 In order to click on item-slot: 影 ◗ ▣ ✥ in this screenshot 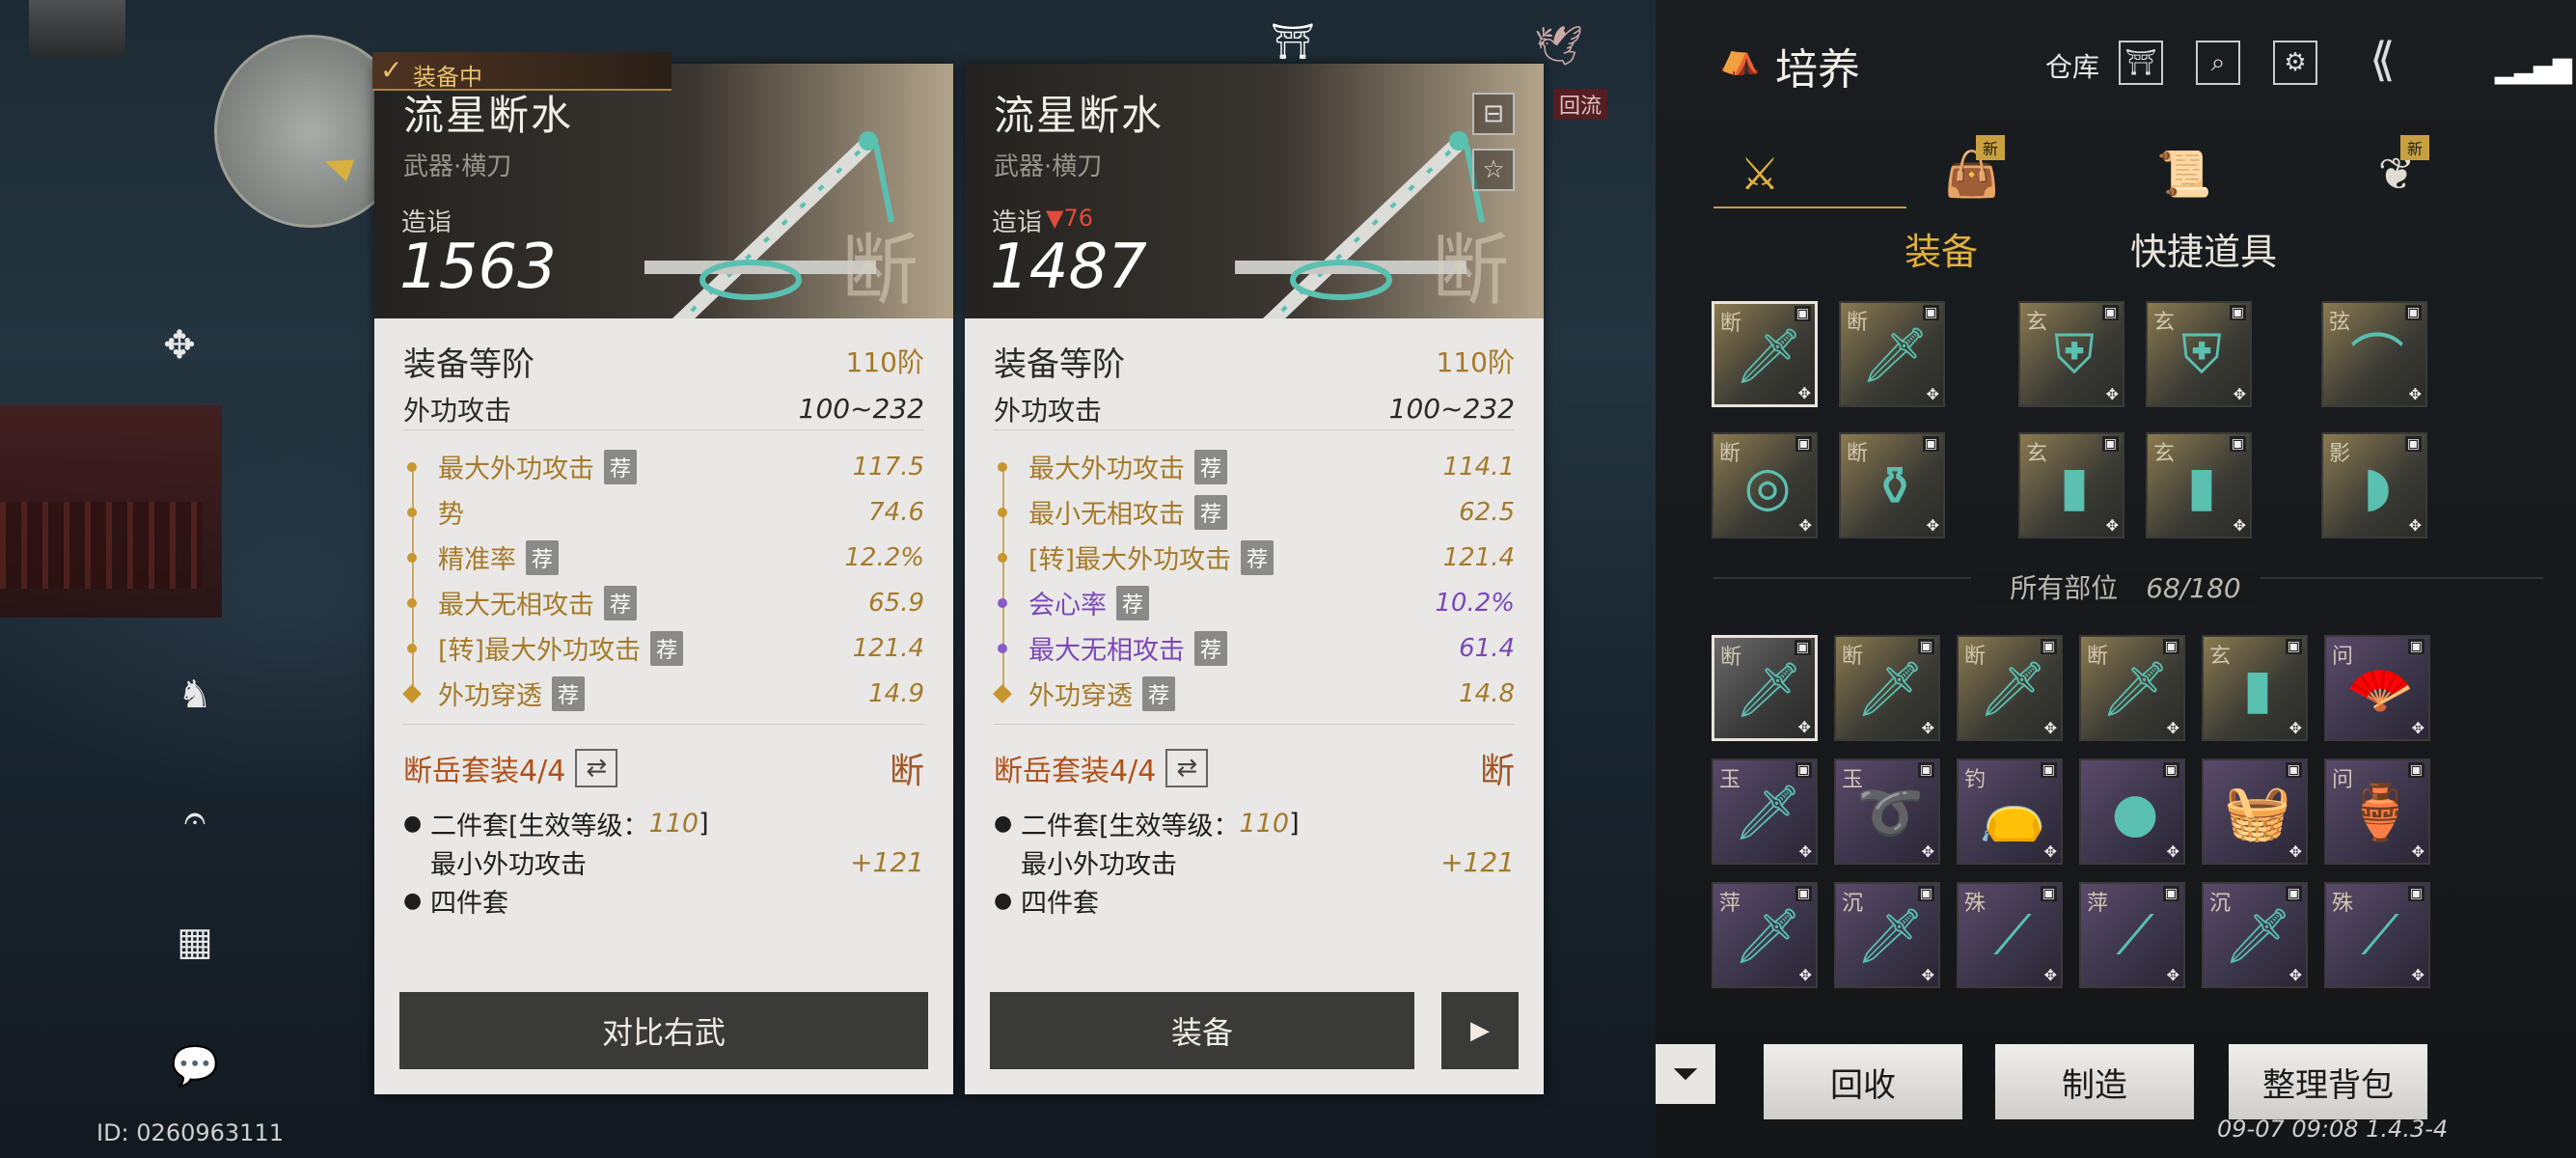, I will do `click(2374, 485)`.